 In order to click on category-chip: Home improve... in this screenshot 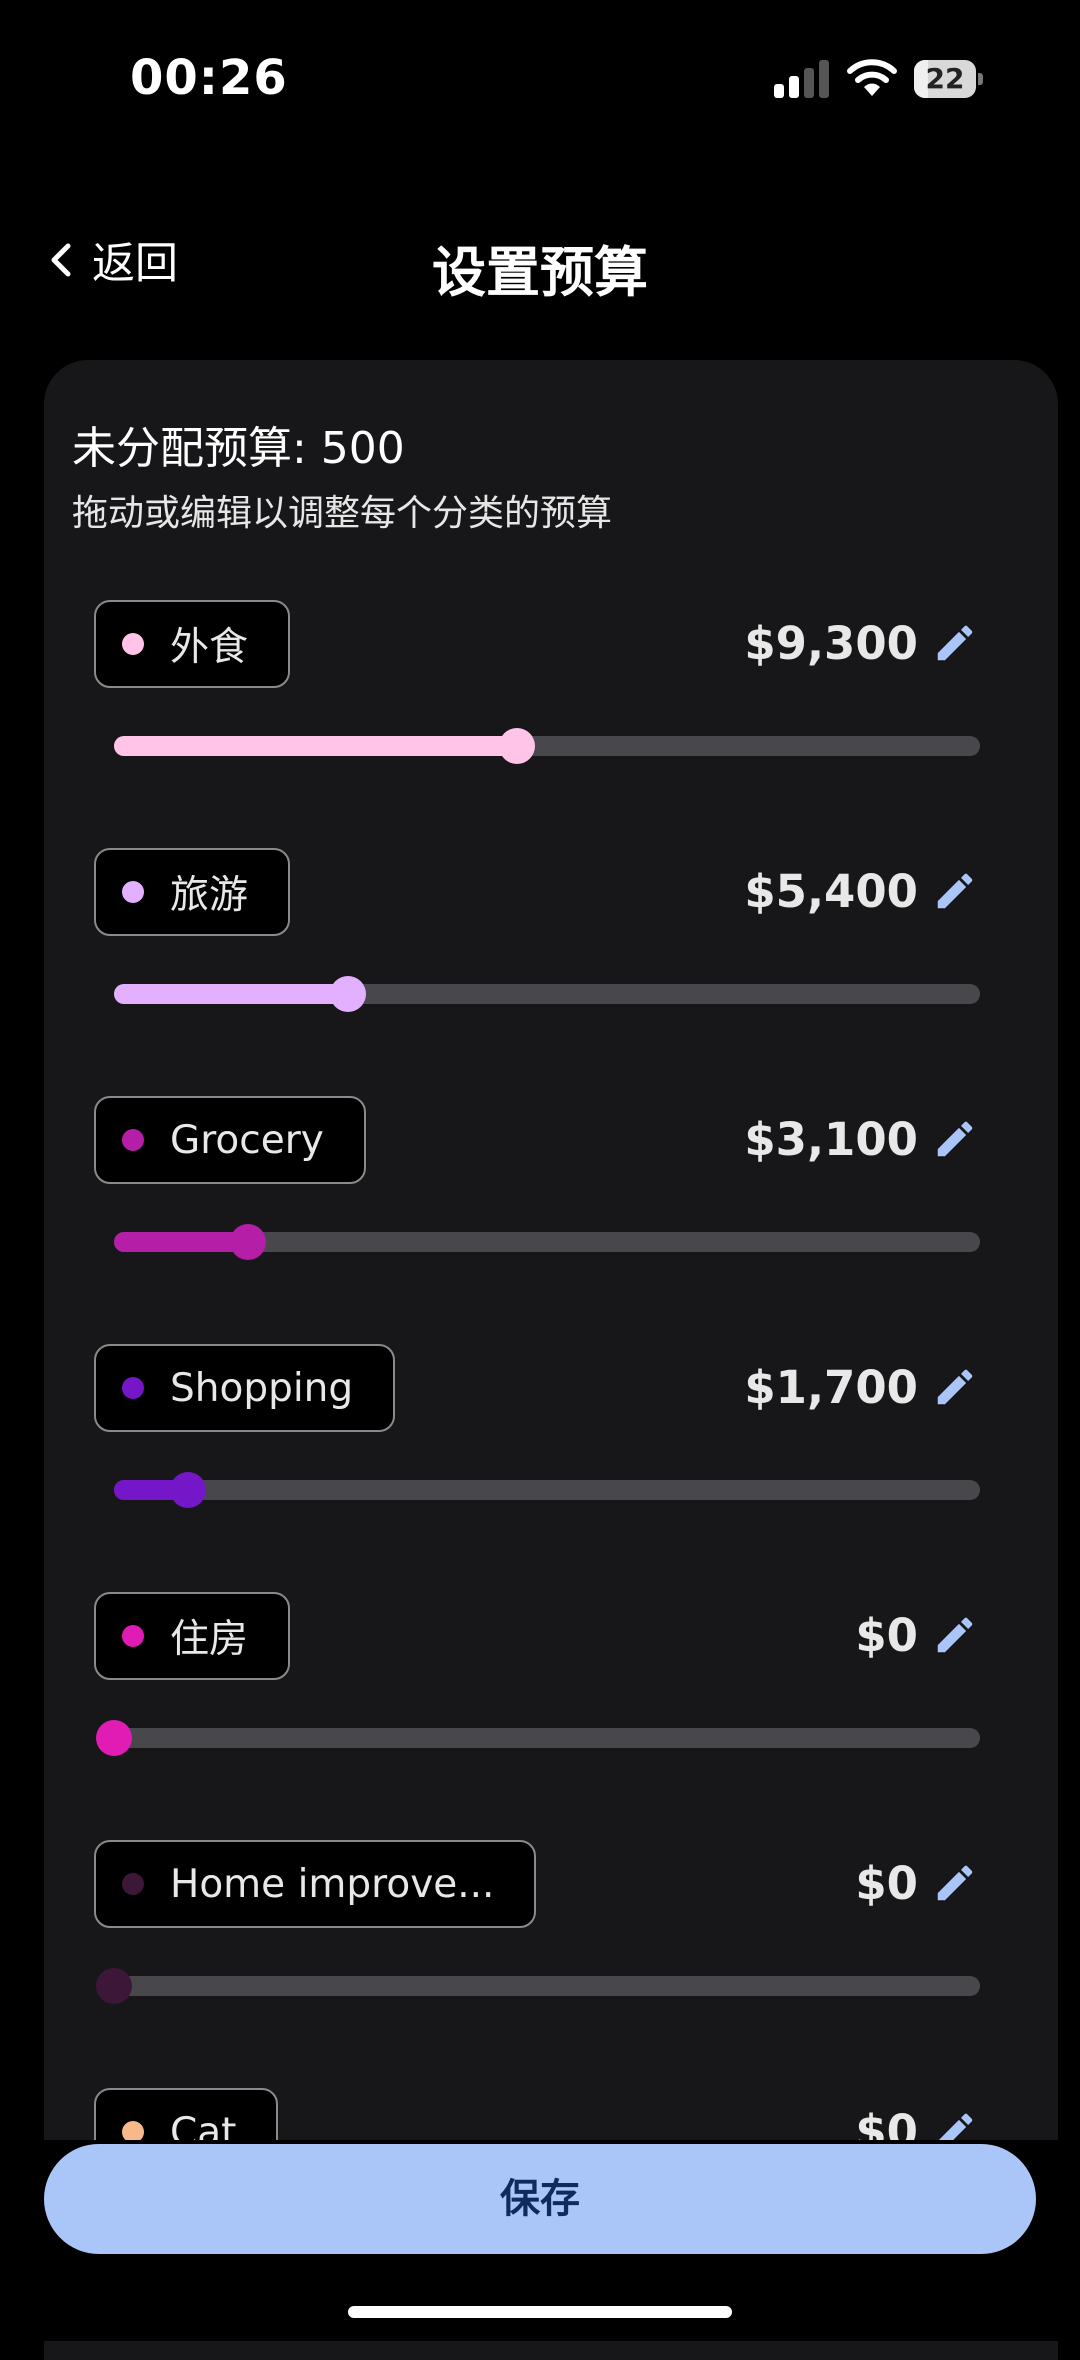, I will do `click(315, 1884)`.